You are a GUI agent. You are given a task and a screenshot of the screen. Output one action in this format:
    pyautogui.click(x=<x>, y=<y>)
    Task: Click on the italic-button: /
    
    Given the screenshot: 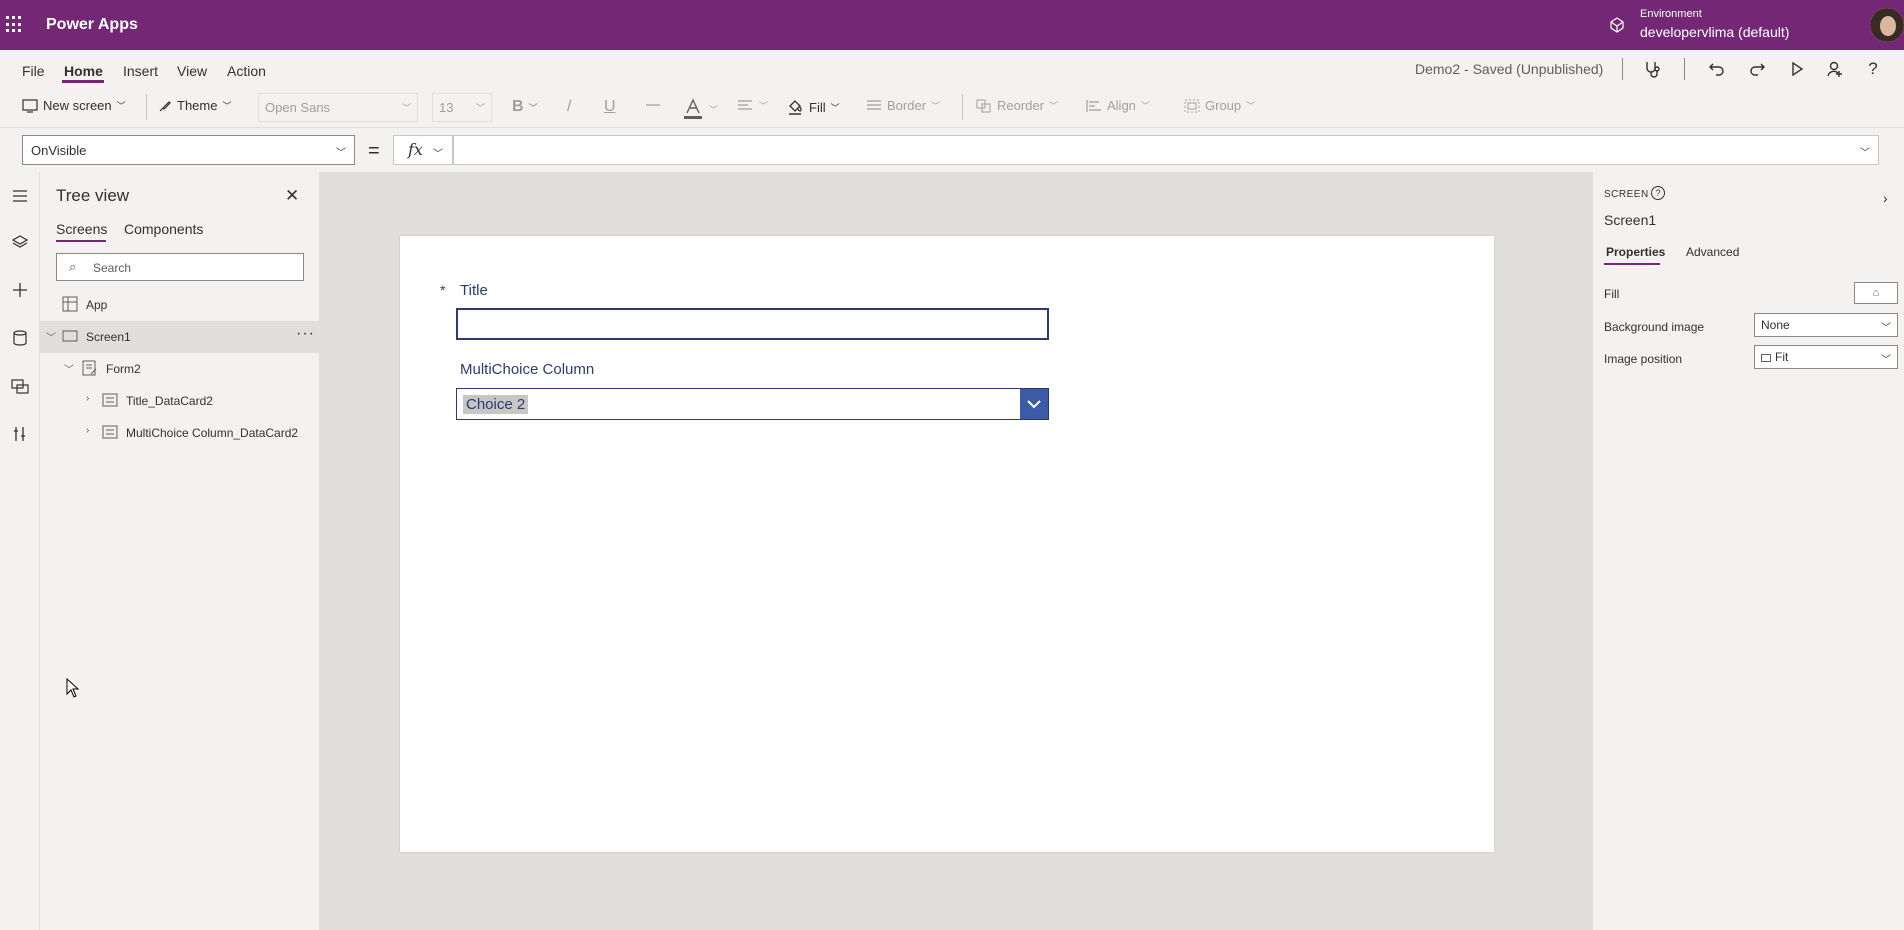 What is the action you would take?
    pyautogui.click(x=569, y=107)
    